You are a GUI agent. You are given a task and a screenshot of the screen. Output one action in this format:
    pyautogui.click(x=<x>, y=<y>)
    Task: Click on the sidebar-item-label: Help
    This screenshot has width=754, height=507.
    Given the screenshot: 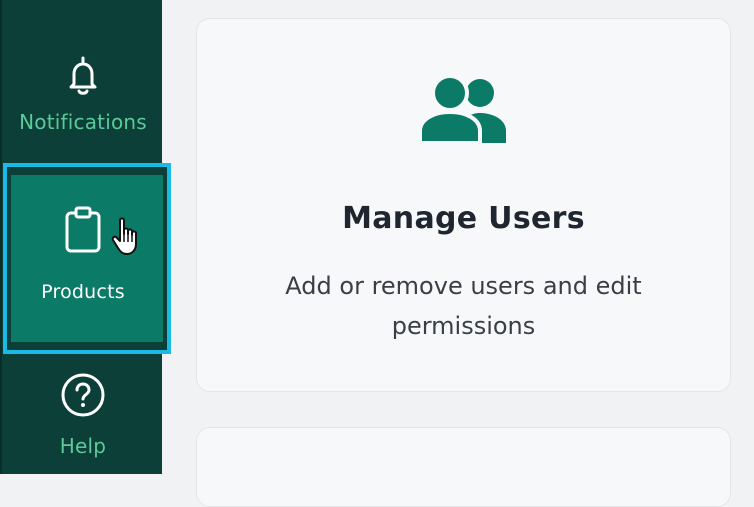 What is the action you would take?
    pyautogui.click(x=83, y=446)
    